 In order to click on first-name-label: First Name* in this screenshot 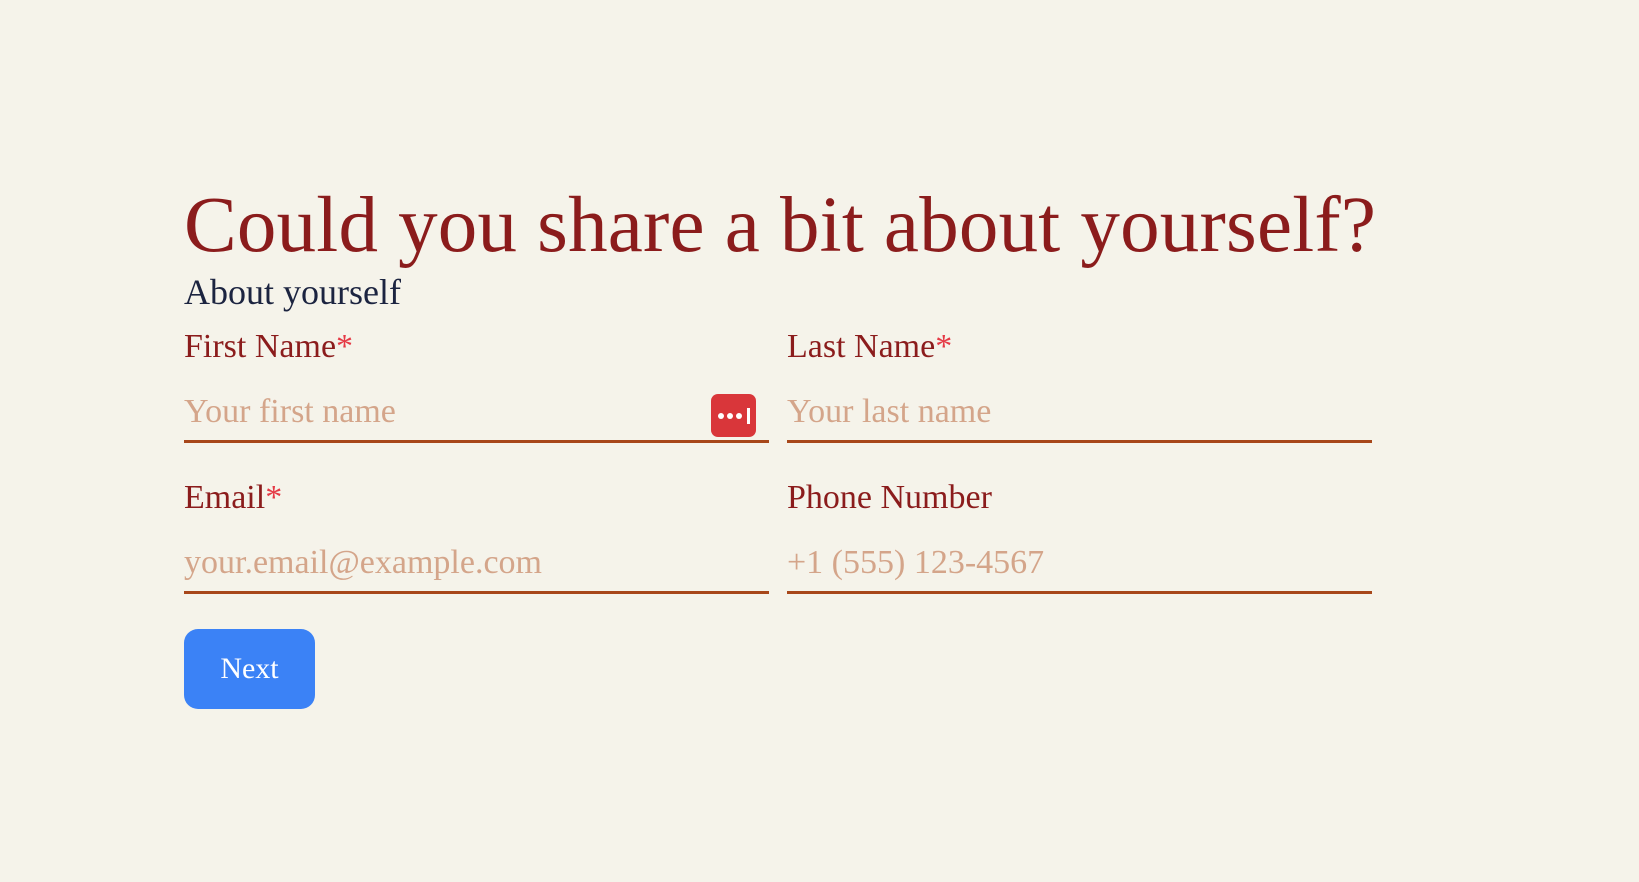, I will do `click(476, 347)`.